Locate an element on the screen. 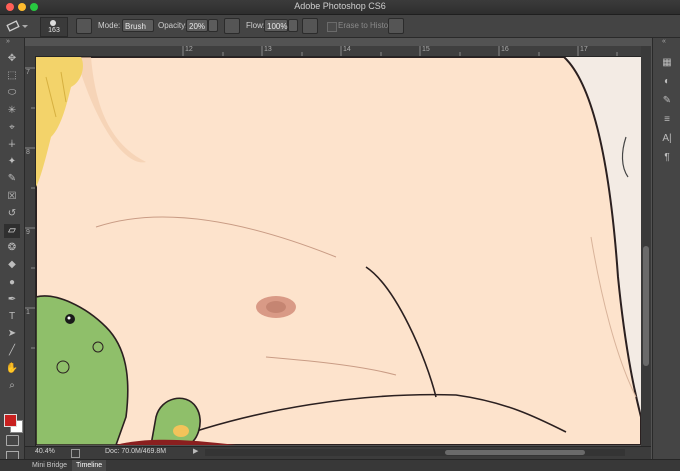  status-bar: 40.4% Doc: 70.0M/469.8M ▶ is located at coordinates (338, 452).